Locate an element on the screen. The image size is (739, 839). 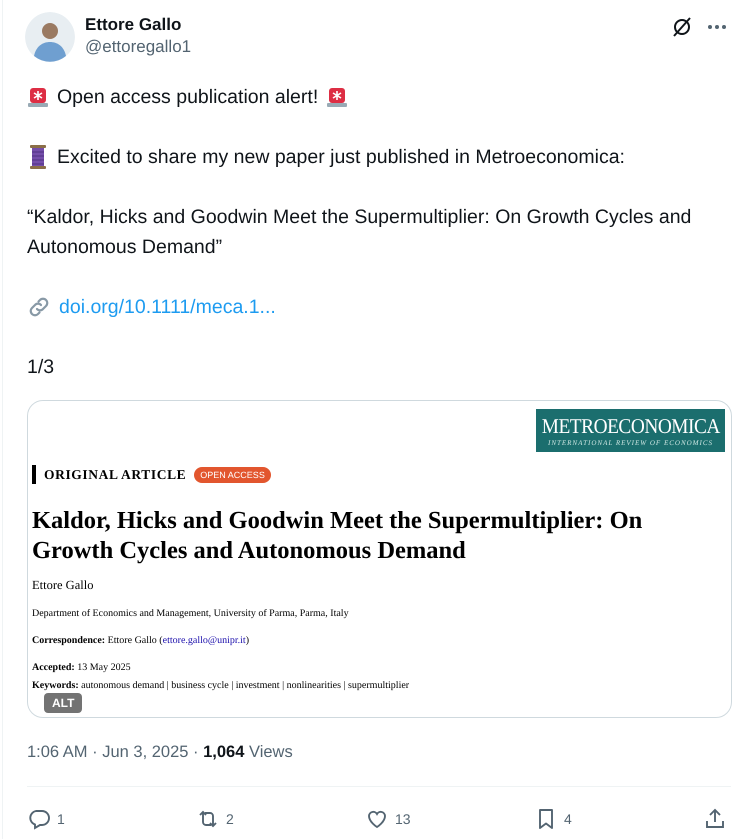
article-title: Kaldor, Hicks and Goodwin Meet the Supermultiplier: On Growth Cycles and Autonomous Demand is located at coordinates (338, 536).